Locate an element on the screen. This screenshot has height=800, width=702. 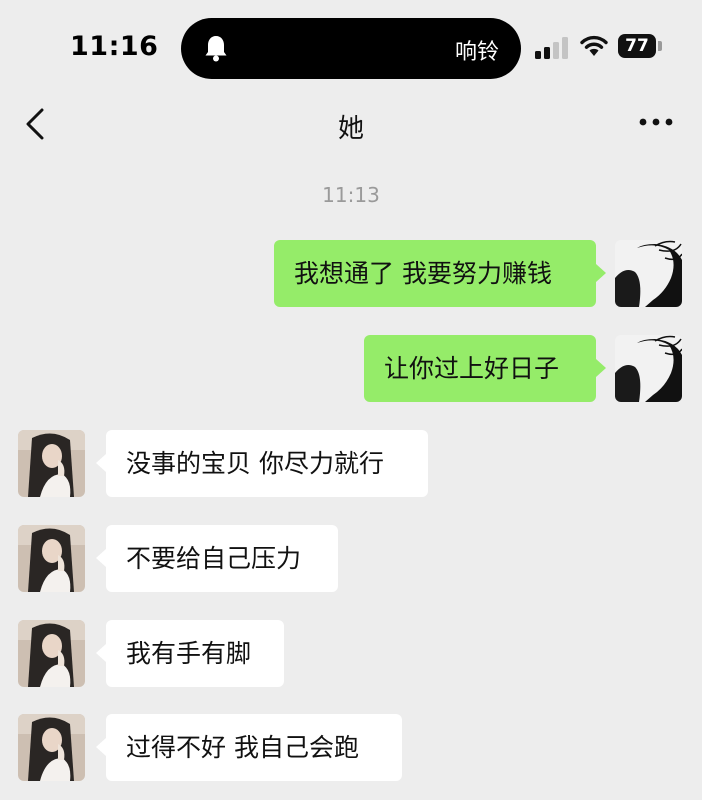
message-row-incoming: 过得不好 我自己会跑 is located at coordinates (211, 747).